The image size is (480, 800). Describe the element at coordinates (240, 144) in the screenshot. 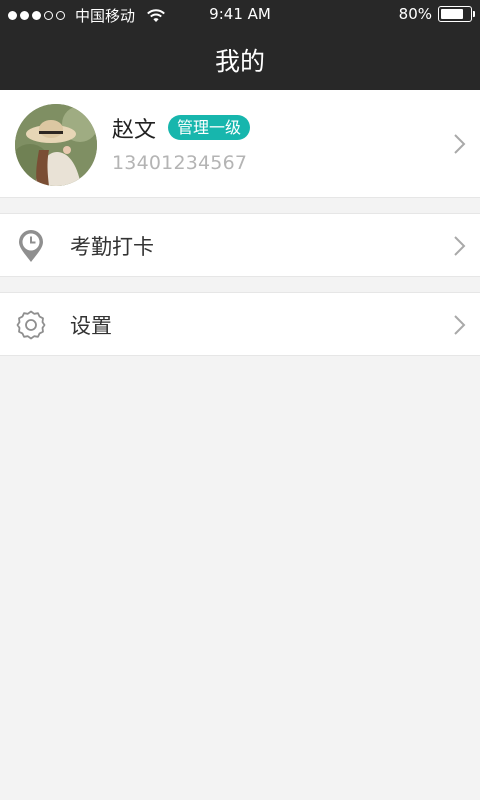

I see `profile-card: 赵文 管理一级 13401234567` at that location.